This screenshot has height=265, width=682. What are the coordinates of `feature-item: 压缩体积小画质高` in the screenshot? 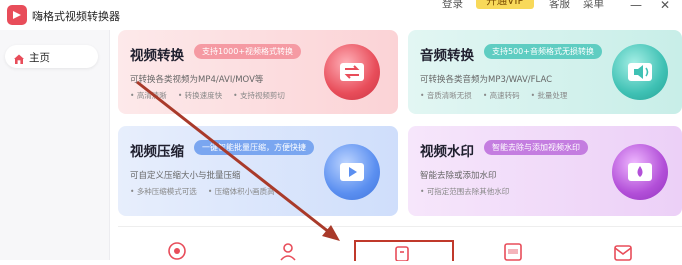 It's located at (241, 191).